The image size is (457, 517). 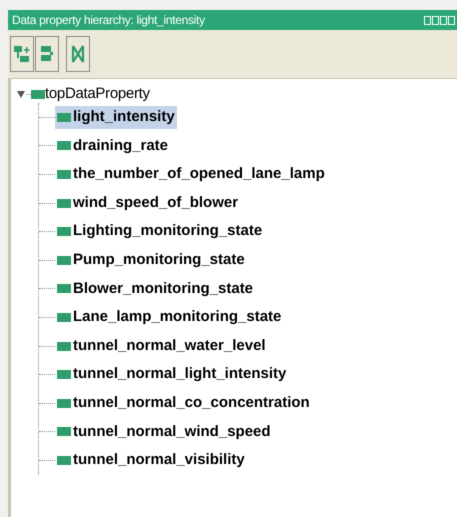 What do you see at coordinates (151, 460) in the screenshot?
I see `tree-item: tunnel_normal_visibility` at bounding box center [151, 460].